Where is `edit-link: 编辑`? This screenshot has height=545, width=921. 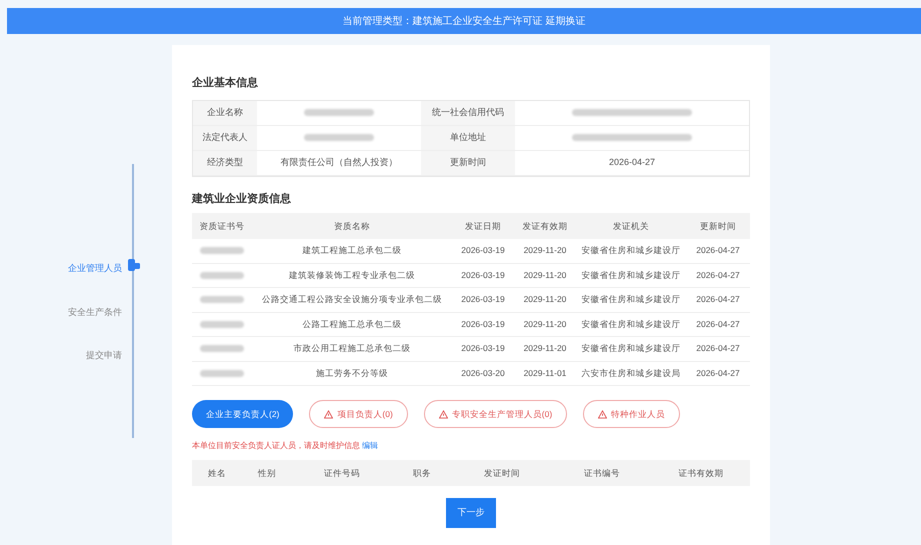
edit-link: 编辑 is located at coordinates (370, 445).